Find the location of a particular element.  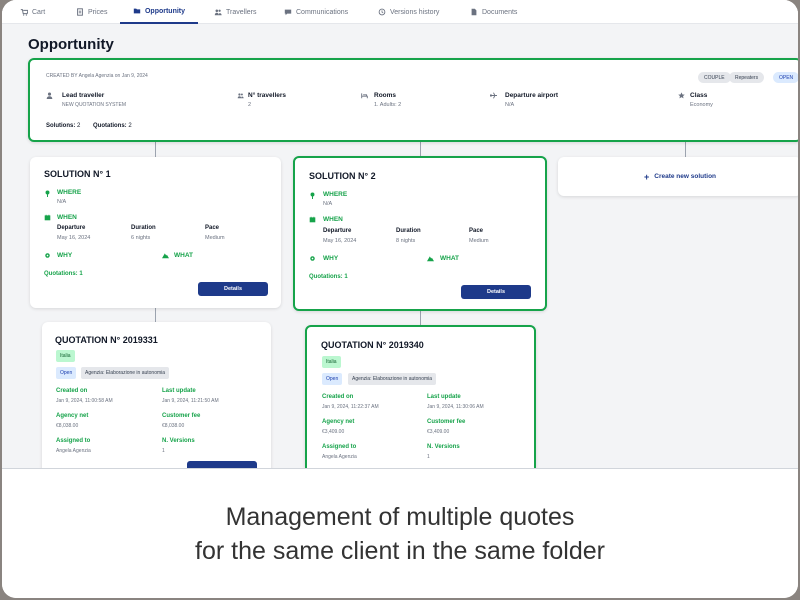

travellers-count-value: 2 is located at coordinates (250, 105).